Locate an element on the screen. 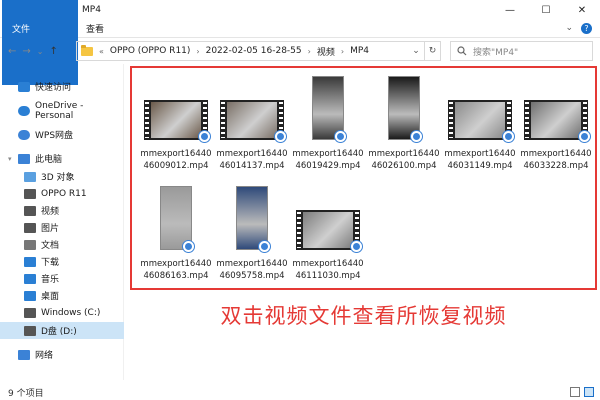  sidebar-item-label: 视频 is located at coordinates (50, 212).